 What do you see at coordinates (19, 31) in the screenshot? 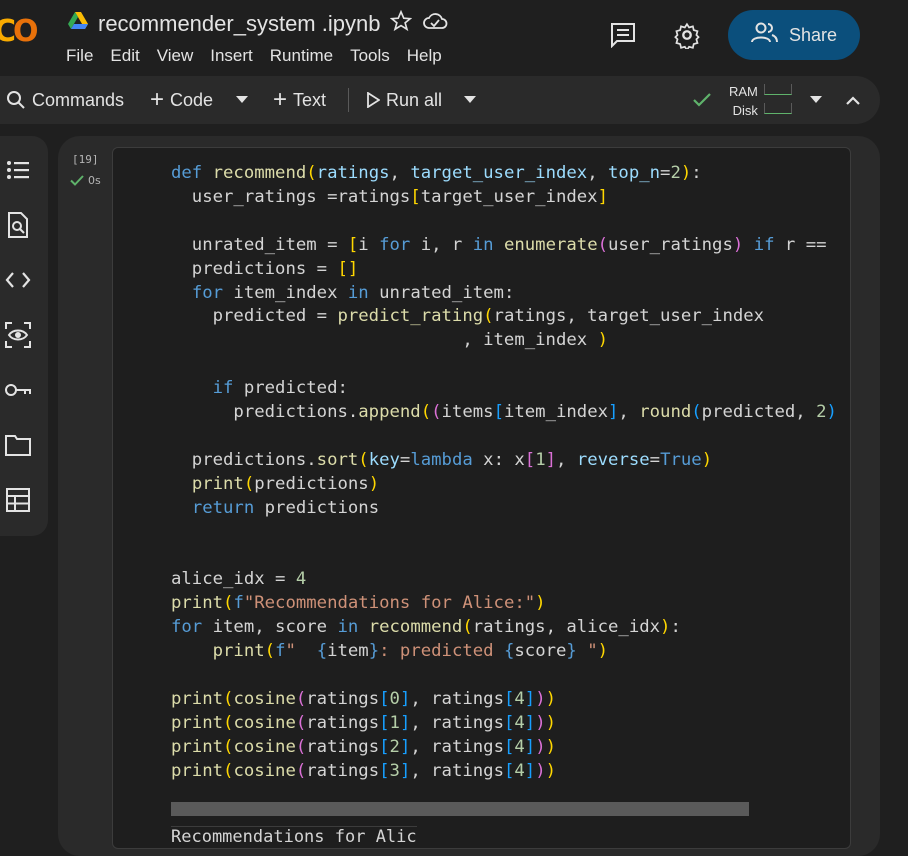
I see `colab-logo: CO` at bounding box center [19, 31].